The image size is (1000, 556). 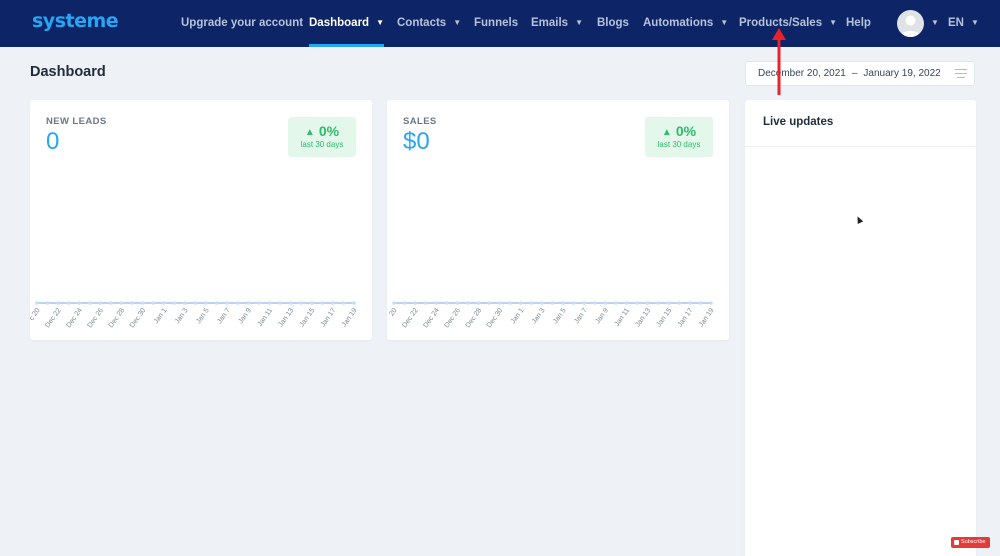 What do you see at coordinates (75, 21) in the screenshot?
I see `systeme-logo: systeme` at bounding box center [75, 21].